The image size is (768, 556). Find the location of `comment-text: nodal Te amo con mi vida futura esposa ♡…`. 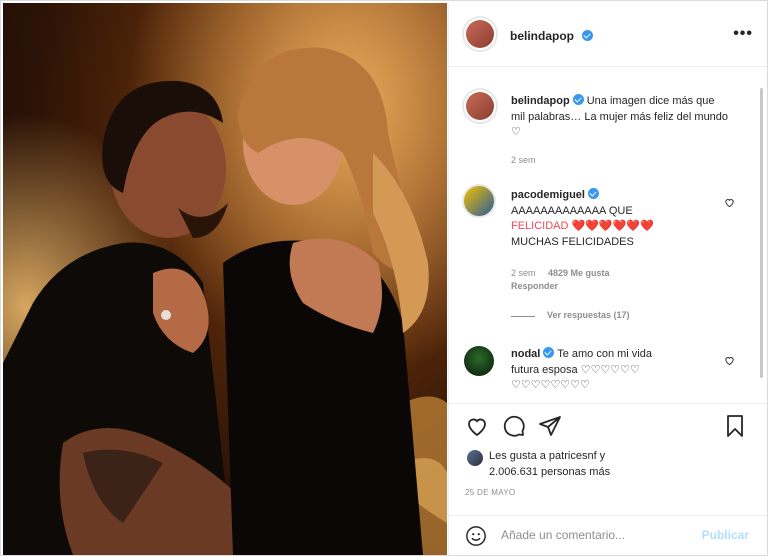

comment-text: nodal Te amo con mi vida futura esposa ♡… is located at coordinates (611, 370).